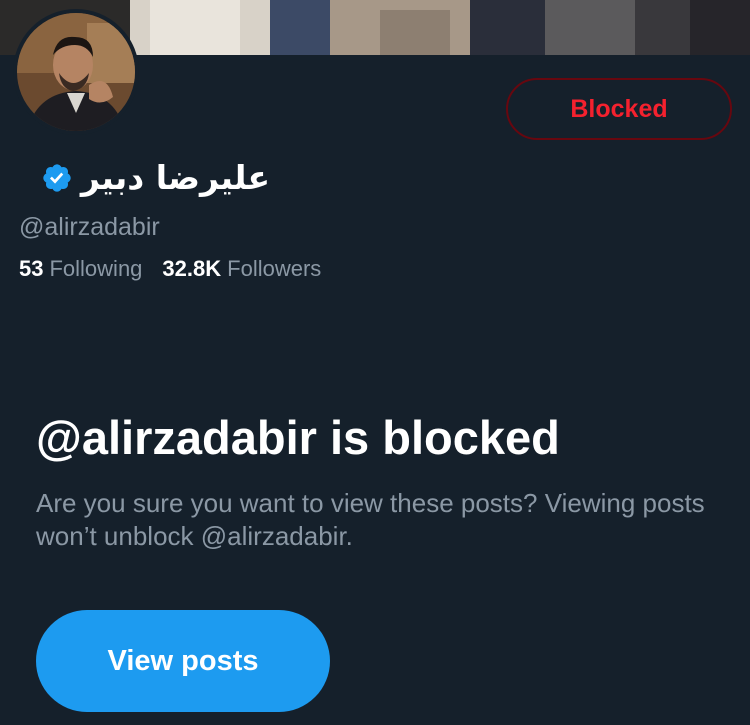 This screenshot has height=725, width=750. I want to click on following-count: 53, so click(31, 268).